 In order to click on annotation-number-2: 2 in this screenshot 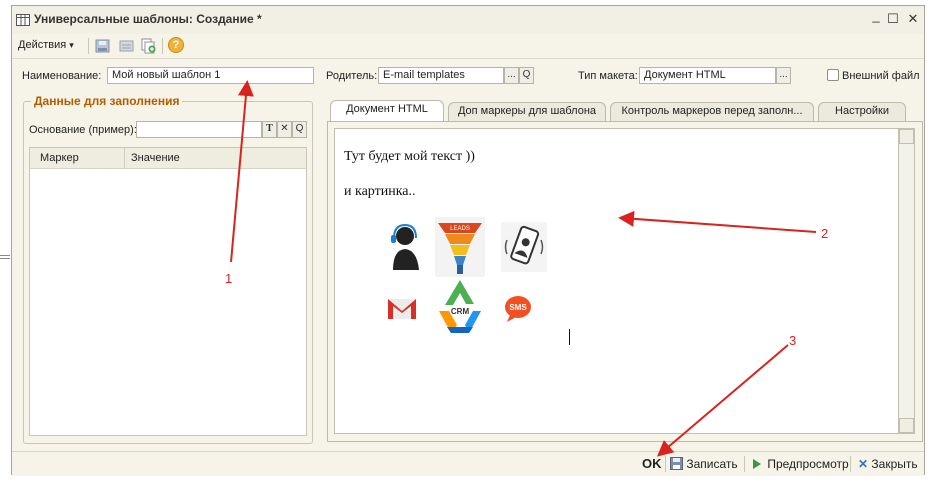, I will do `click(825, 233)`.